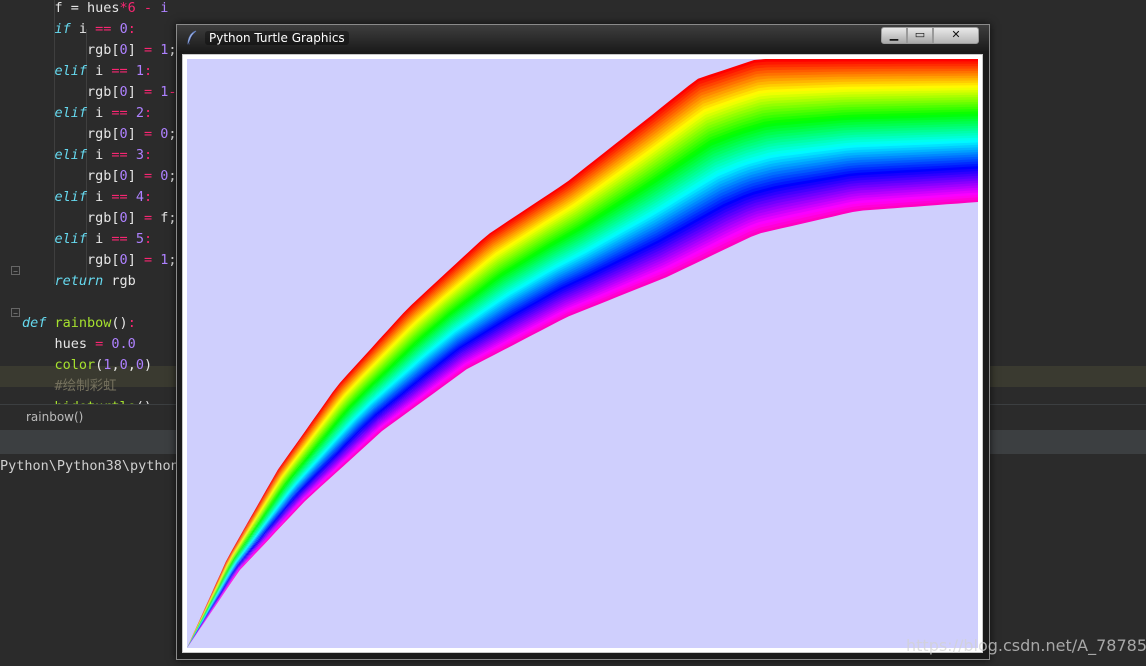 The width and height of the screenshot is (1146, 666). What do you see at coordinates (135, 155) in the screenshot?
I see `code-token: 3` at bounding box center [135, 155].